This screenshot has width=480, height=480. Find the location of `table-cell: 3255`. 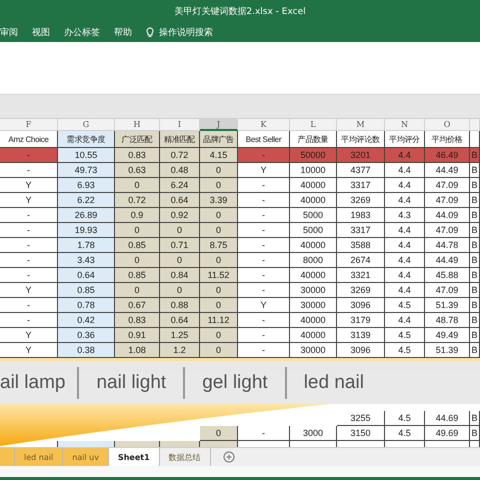

table-cell: 3255 is located at coordinates (361, 418).